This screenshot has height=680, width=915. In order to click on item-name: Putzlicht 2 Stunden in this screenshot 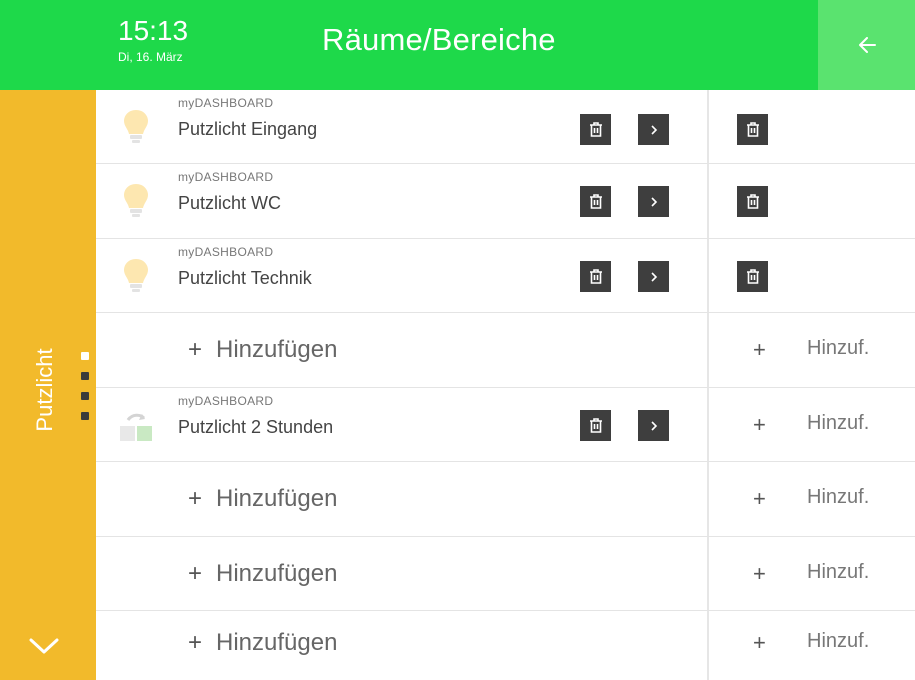, I will do `click(255, 427)`.